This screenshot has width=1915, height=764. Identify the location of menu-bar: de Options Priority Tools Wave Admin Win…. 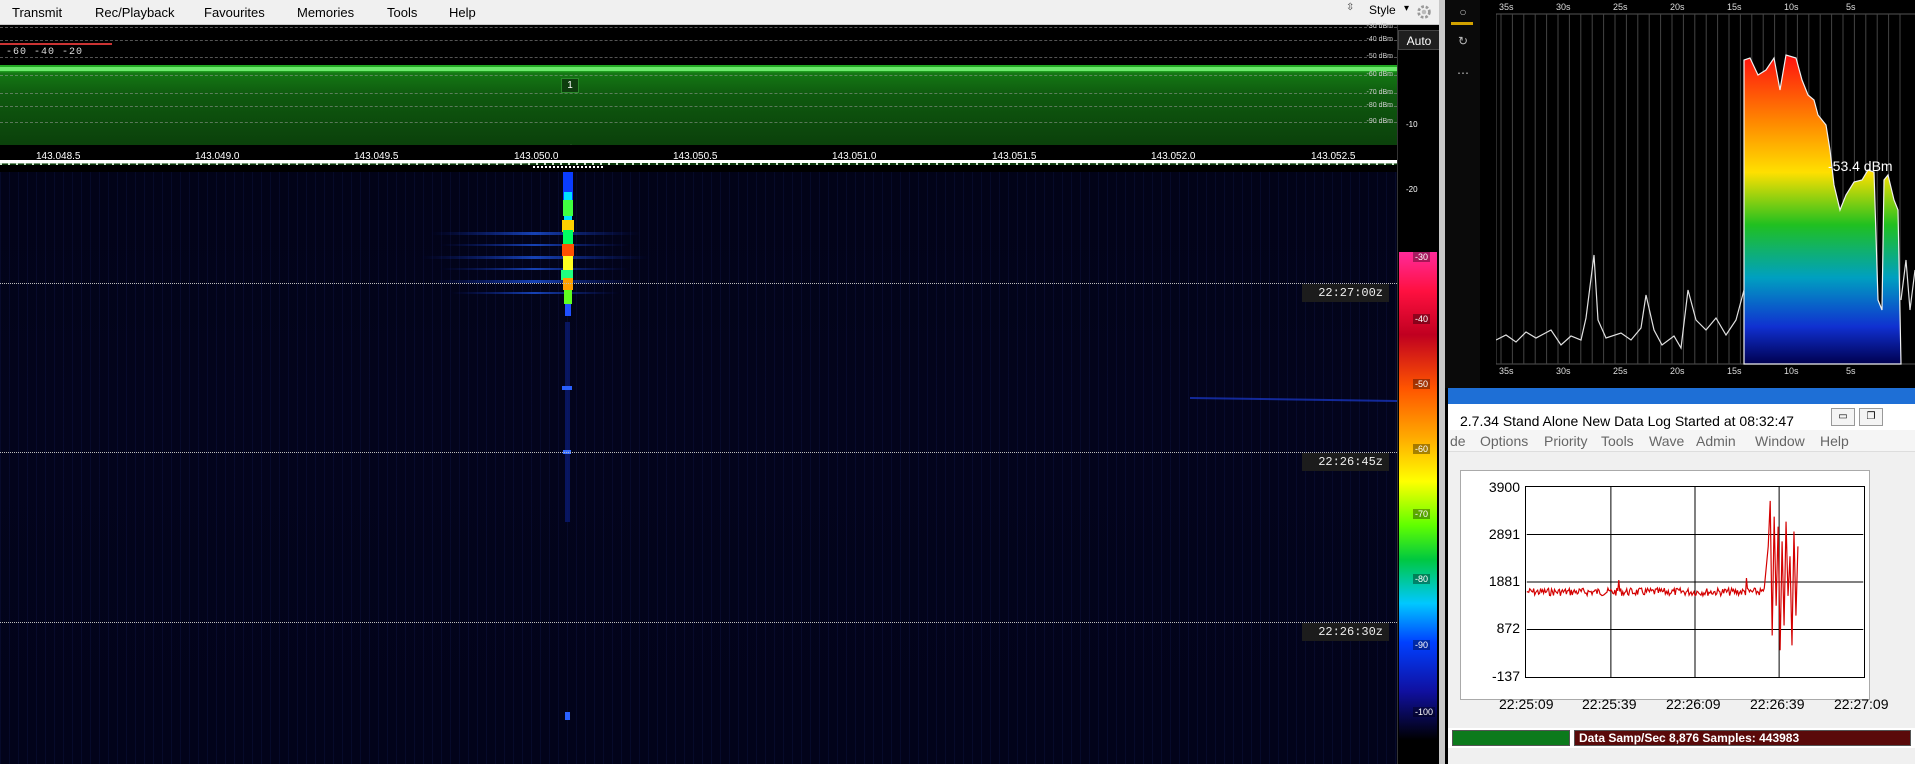
(1681, 441).